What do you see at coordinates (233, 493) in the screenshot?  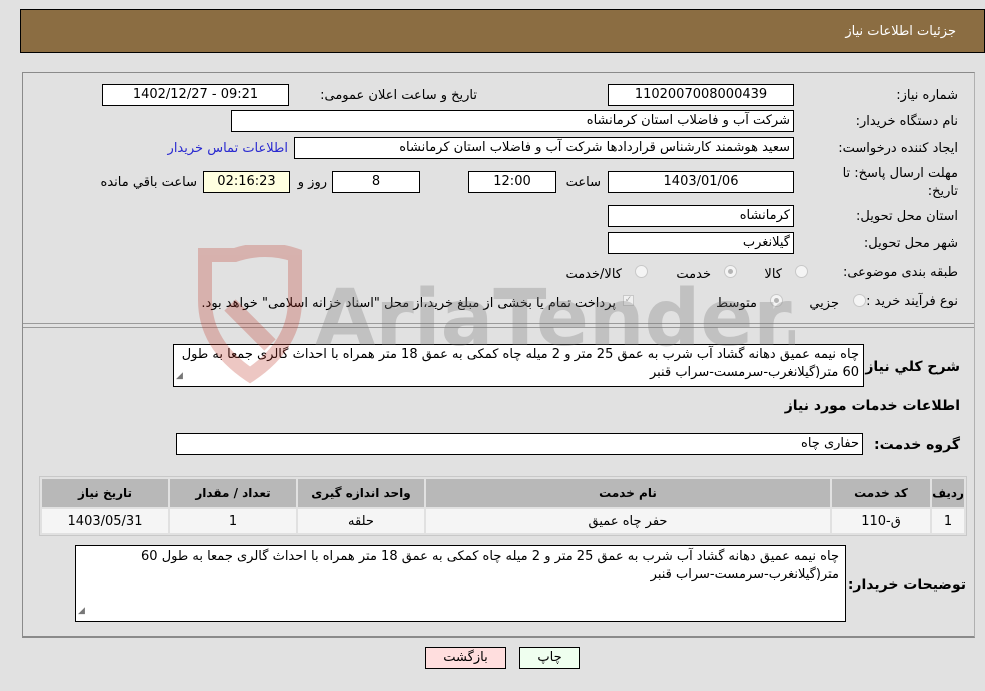 I see `col-header-quantity: تعداد / مقدار` at bounding box center [233, 493].